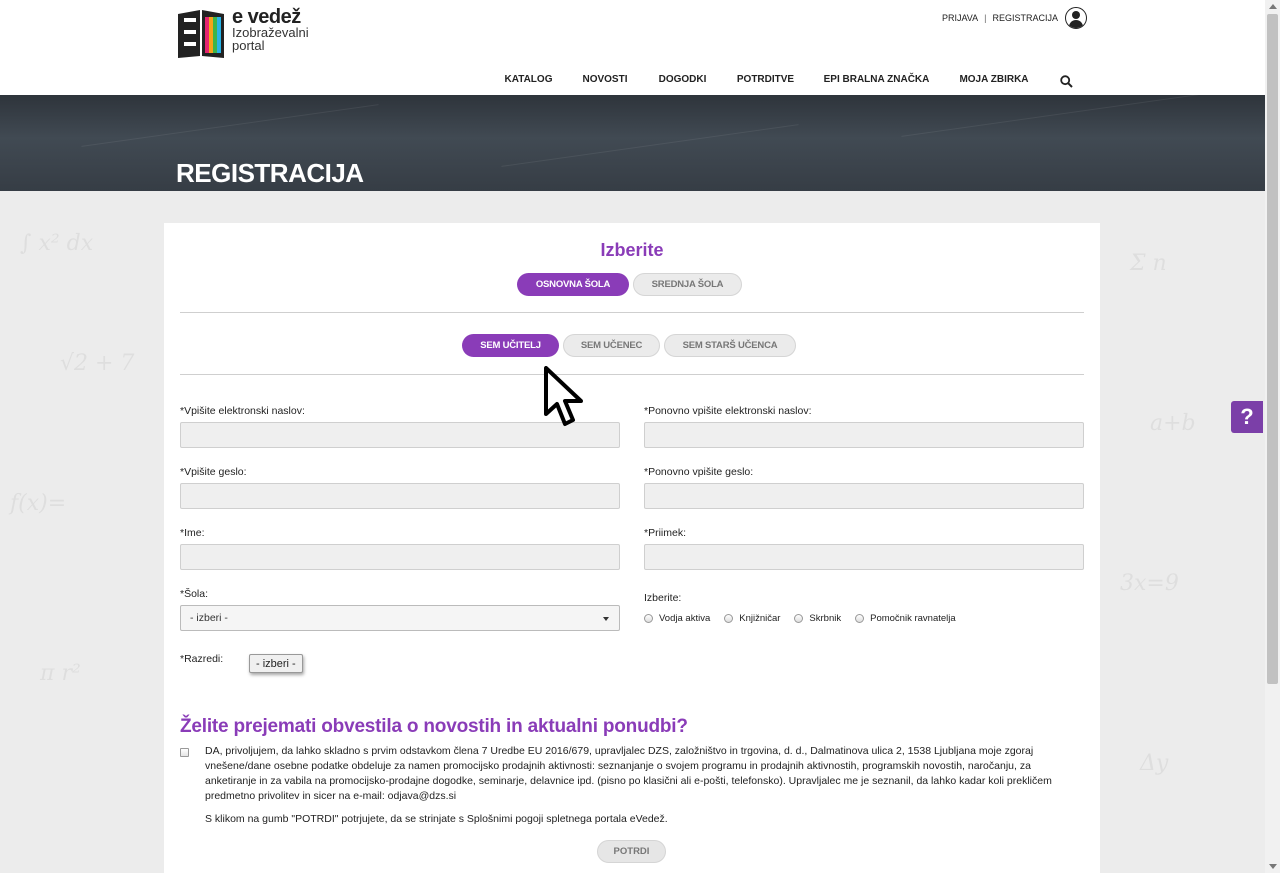 The width and height of the screenshot is (1280, 873). I want to click on submit-button: POTRDI, so click(631, 851).